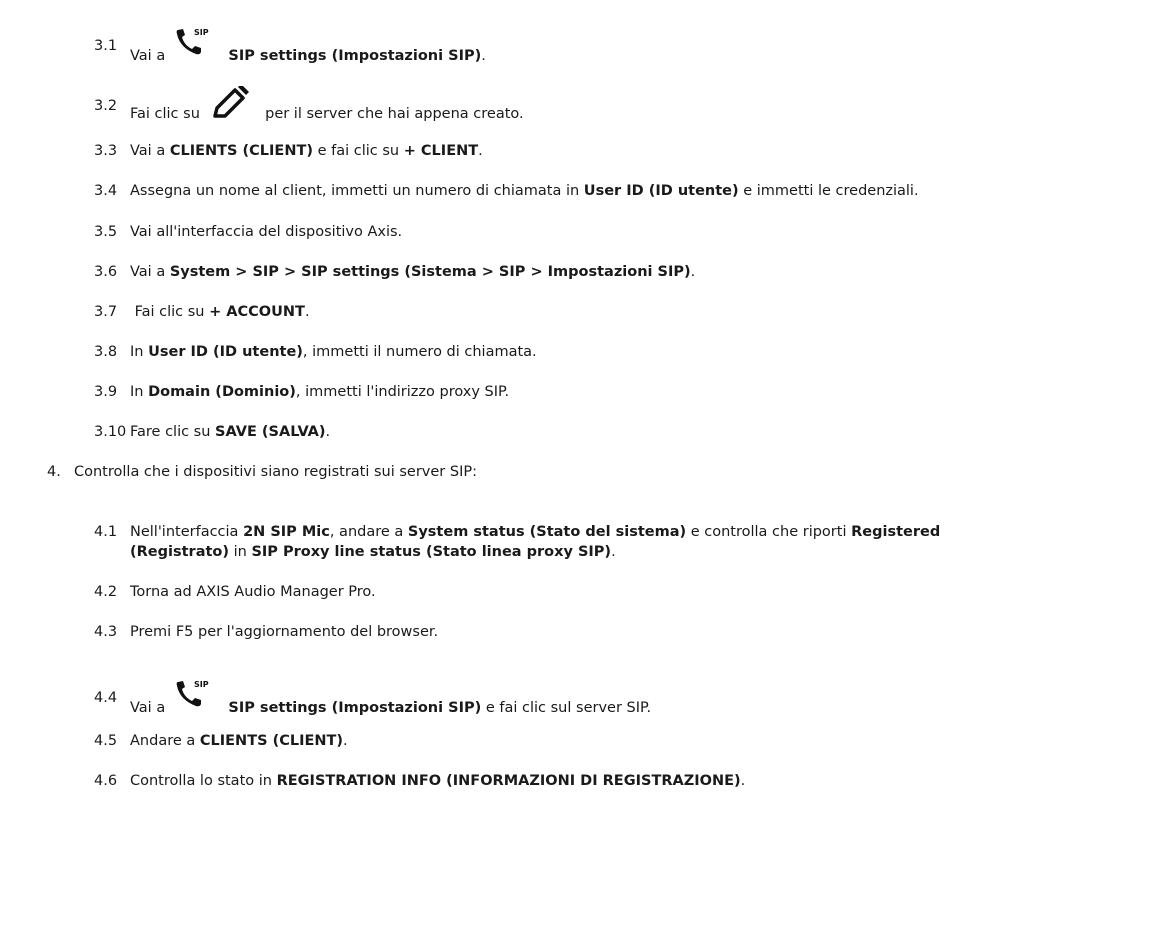 The image size is (1160, 933). What do you see at coordinates (165, 114) in the screenshot?
I see `step-text: Fai clic su` at bounding box center [165, 114].